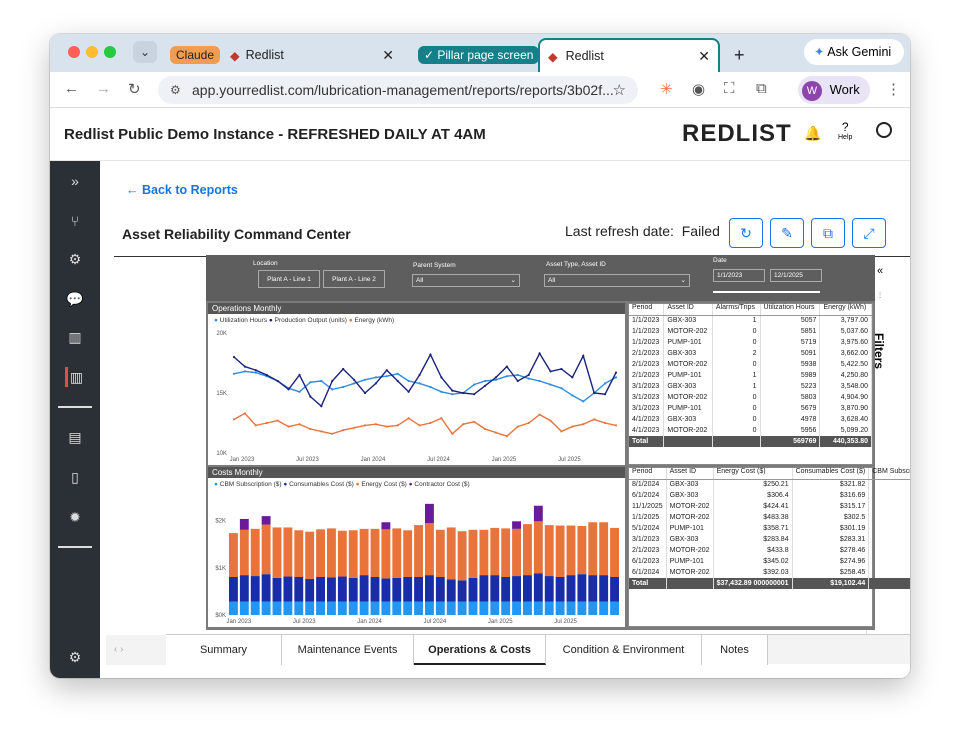  What do you see at coordinates (746, 233) in the screenshot?
I see `refresh-icon: ↻` at bounding box center [746, 233].